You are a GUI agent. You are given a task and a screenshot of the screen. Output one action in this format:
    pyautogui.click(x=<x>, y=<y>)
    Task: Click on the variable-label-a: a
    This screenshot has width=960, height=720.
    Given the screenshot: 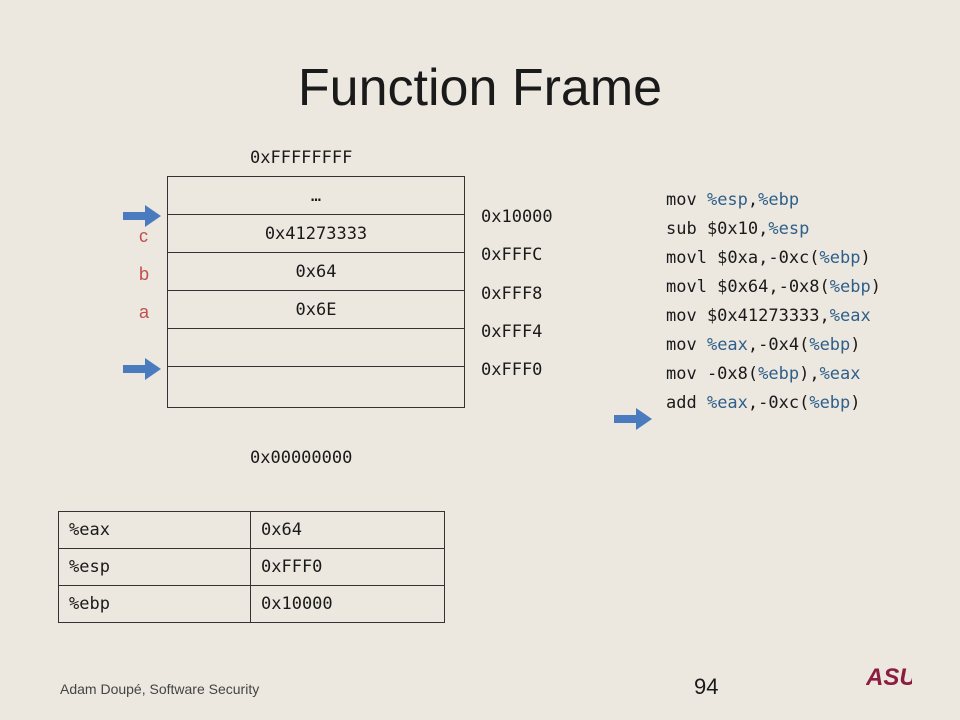 What is the action you would take?
    pyautogui.click(x=144, y=312)
    